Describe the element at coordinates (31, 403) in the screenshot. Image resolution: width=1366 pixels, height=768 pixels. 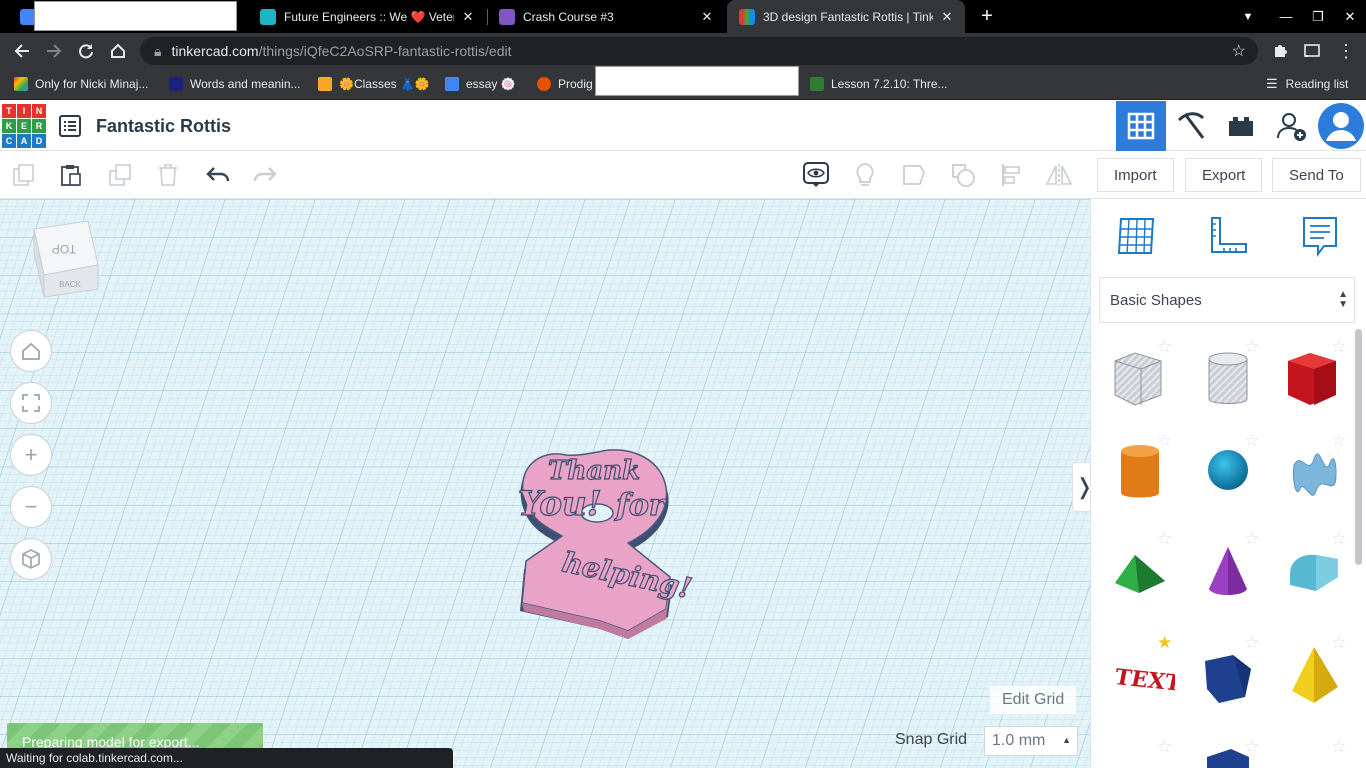
I see `fit-view-button` at that location.